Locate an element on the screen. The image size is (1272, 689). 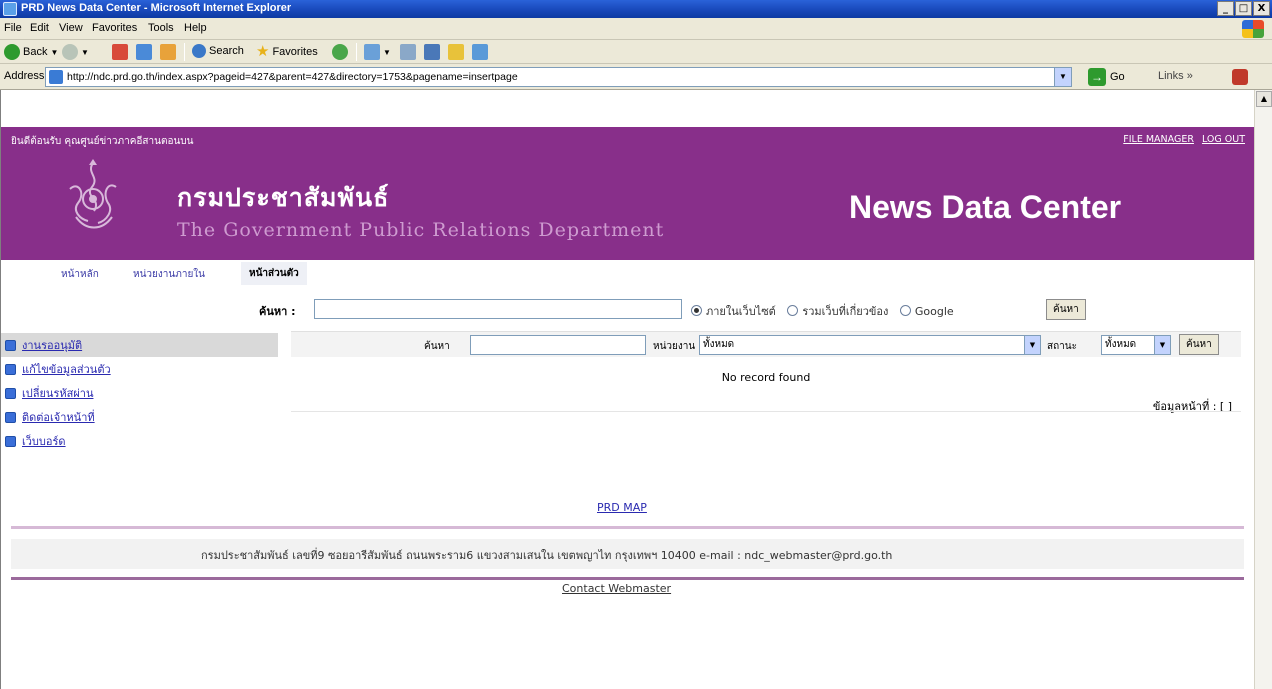
menu-edit: Edit is located at coordinates (39, 28).